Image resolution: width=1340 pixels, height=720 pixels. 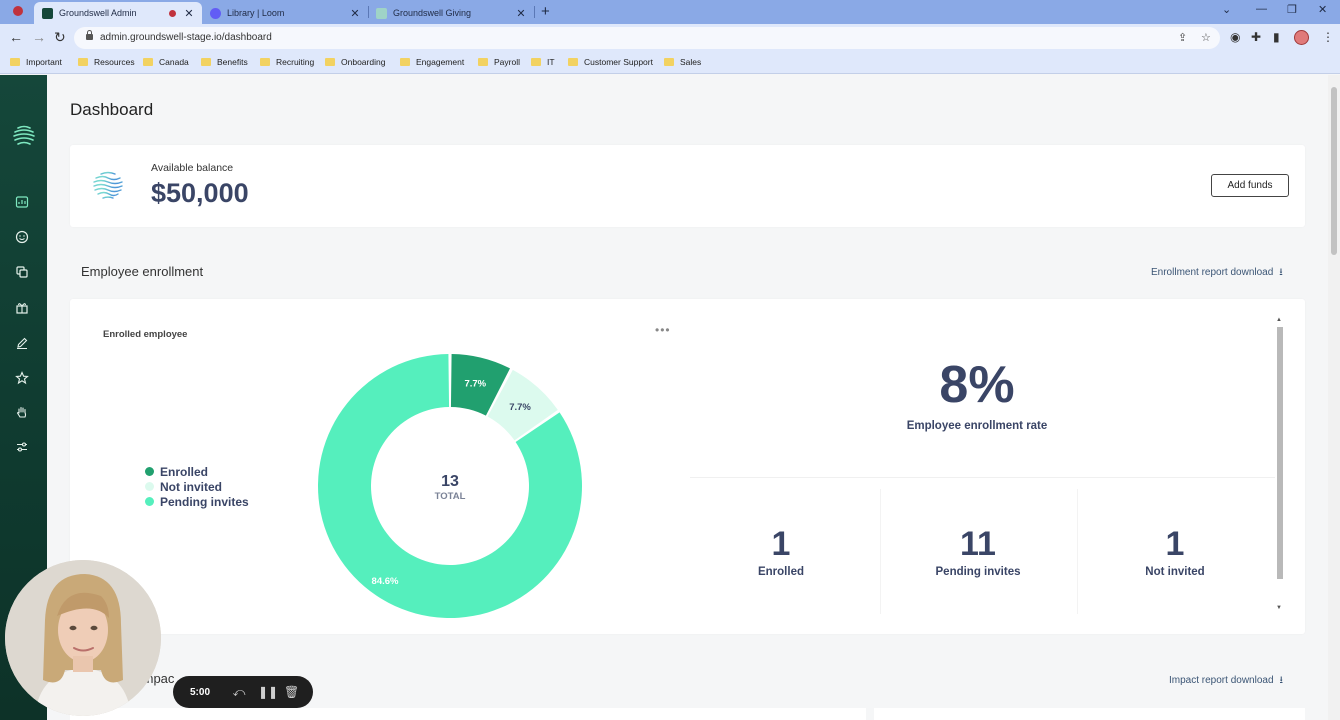 I want to click on browser-menu-icon: ⋮, so click(x=1328, y=37).